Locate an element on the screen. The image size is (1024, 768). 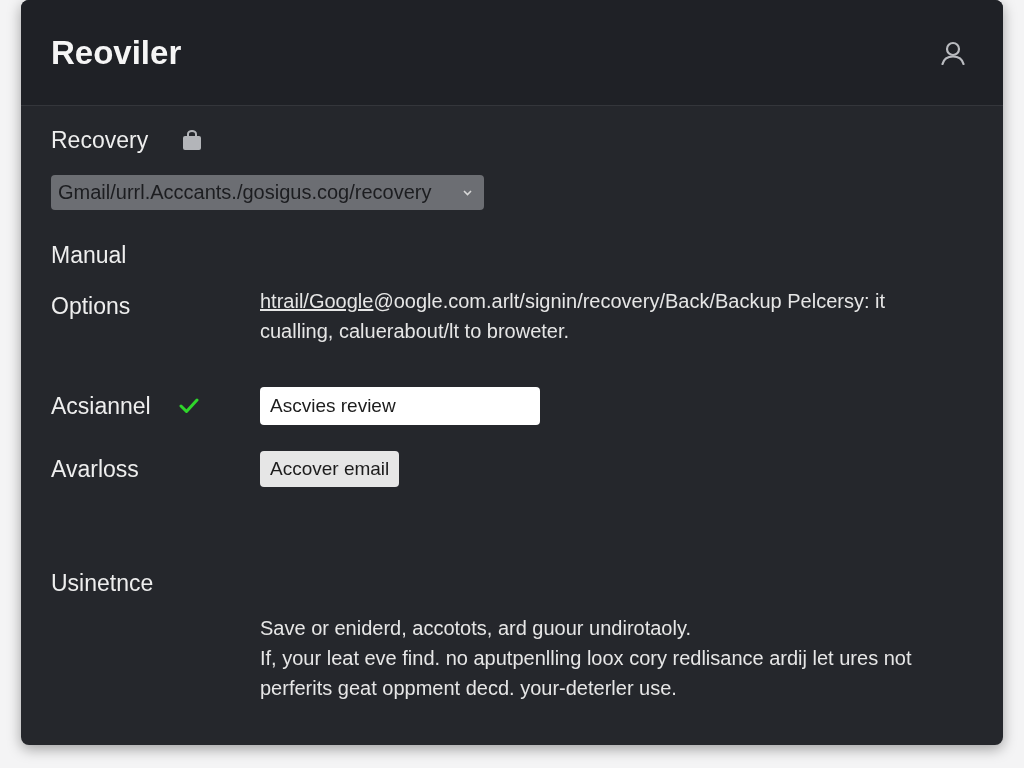
field-label: Acsiannel is located at coordinates (101, 406).